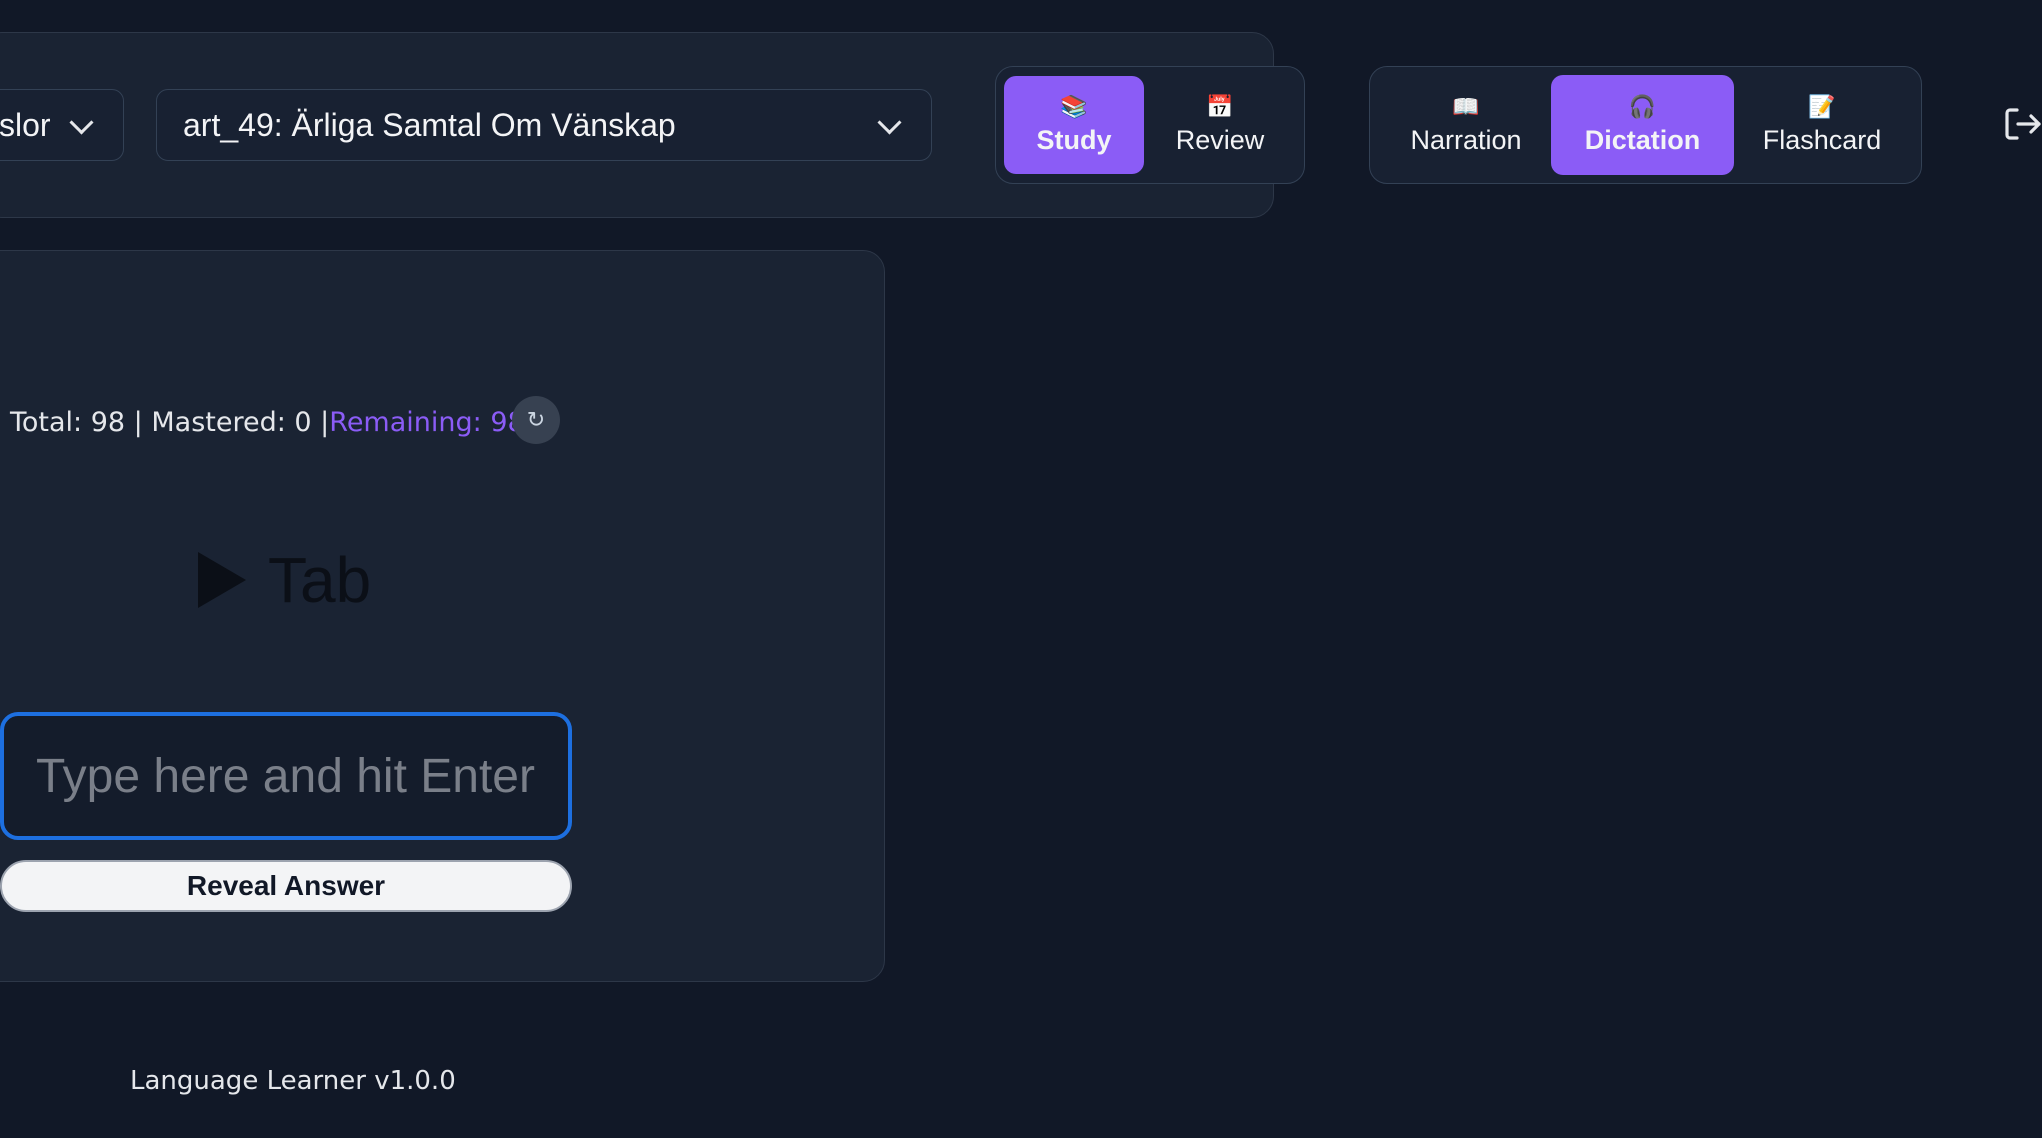  Describe the element at coordinates (320, 580) in the screenshot. I see `prompt-word: Tab` at that location.